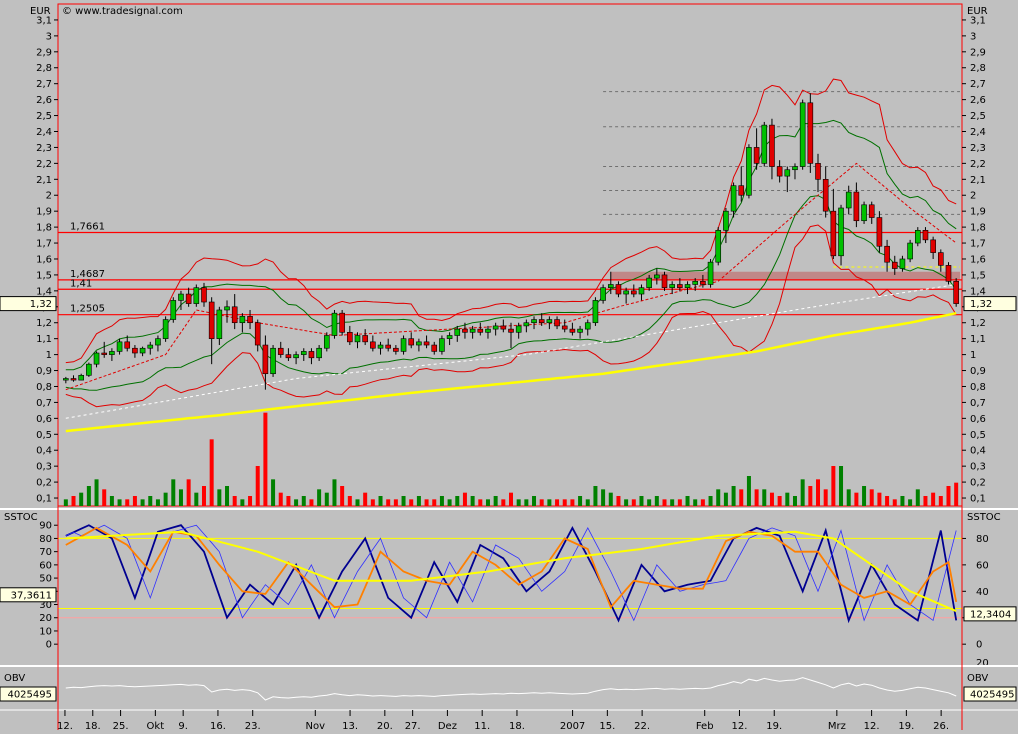  What do you see at coordinates (44, 403) in the screenshot?
I see `price-tick-label-left: 0,7` at bounding box center [44, 403].